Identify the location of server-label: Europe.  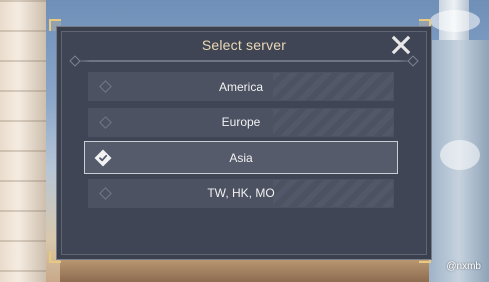
(241, 122).